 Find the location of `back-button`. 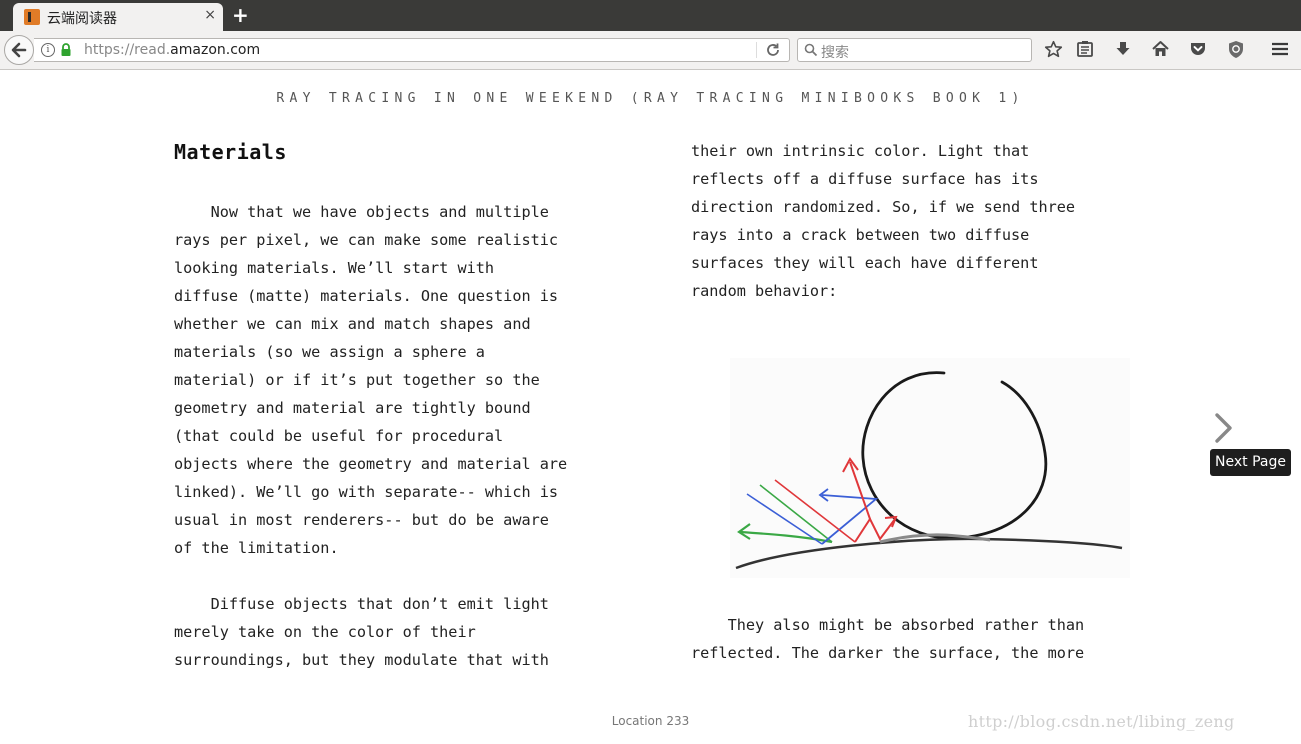

back-button is located at coordinates (19, 50).